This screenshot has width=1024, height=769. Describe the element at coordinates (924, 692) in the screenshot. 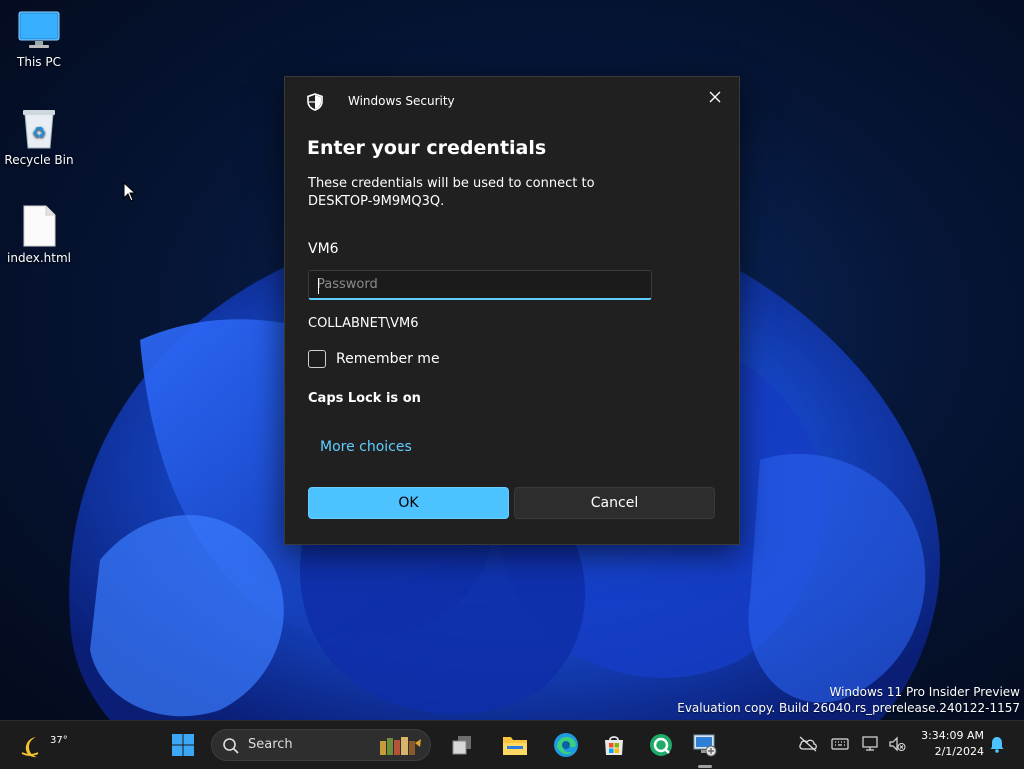

I see `watermark-line1: Windows 11 Pro Insider Preview` at that location.